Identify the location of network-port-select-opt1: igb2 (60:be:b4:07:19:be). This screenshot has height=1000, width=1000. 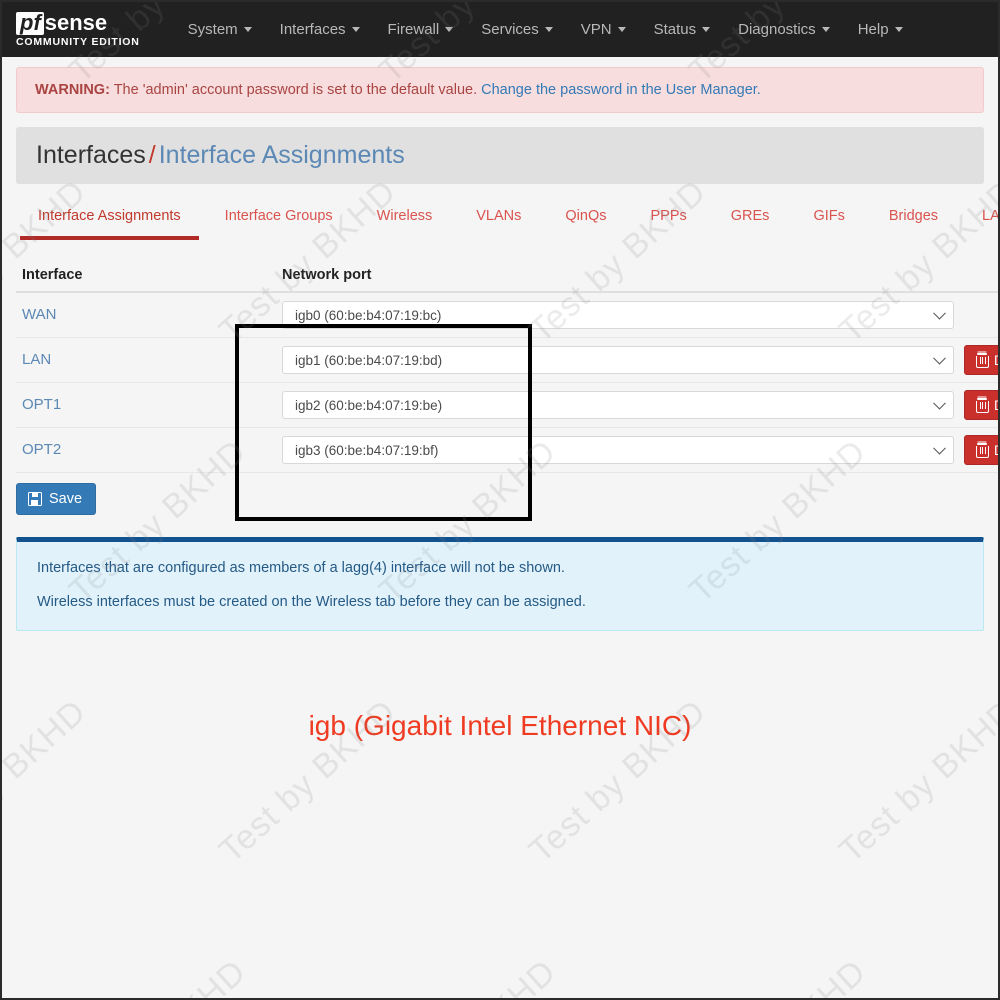
(618, 405).